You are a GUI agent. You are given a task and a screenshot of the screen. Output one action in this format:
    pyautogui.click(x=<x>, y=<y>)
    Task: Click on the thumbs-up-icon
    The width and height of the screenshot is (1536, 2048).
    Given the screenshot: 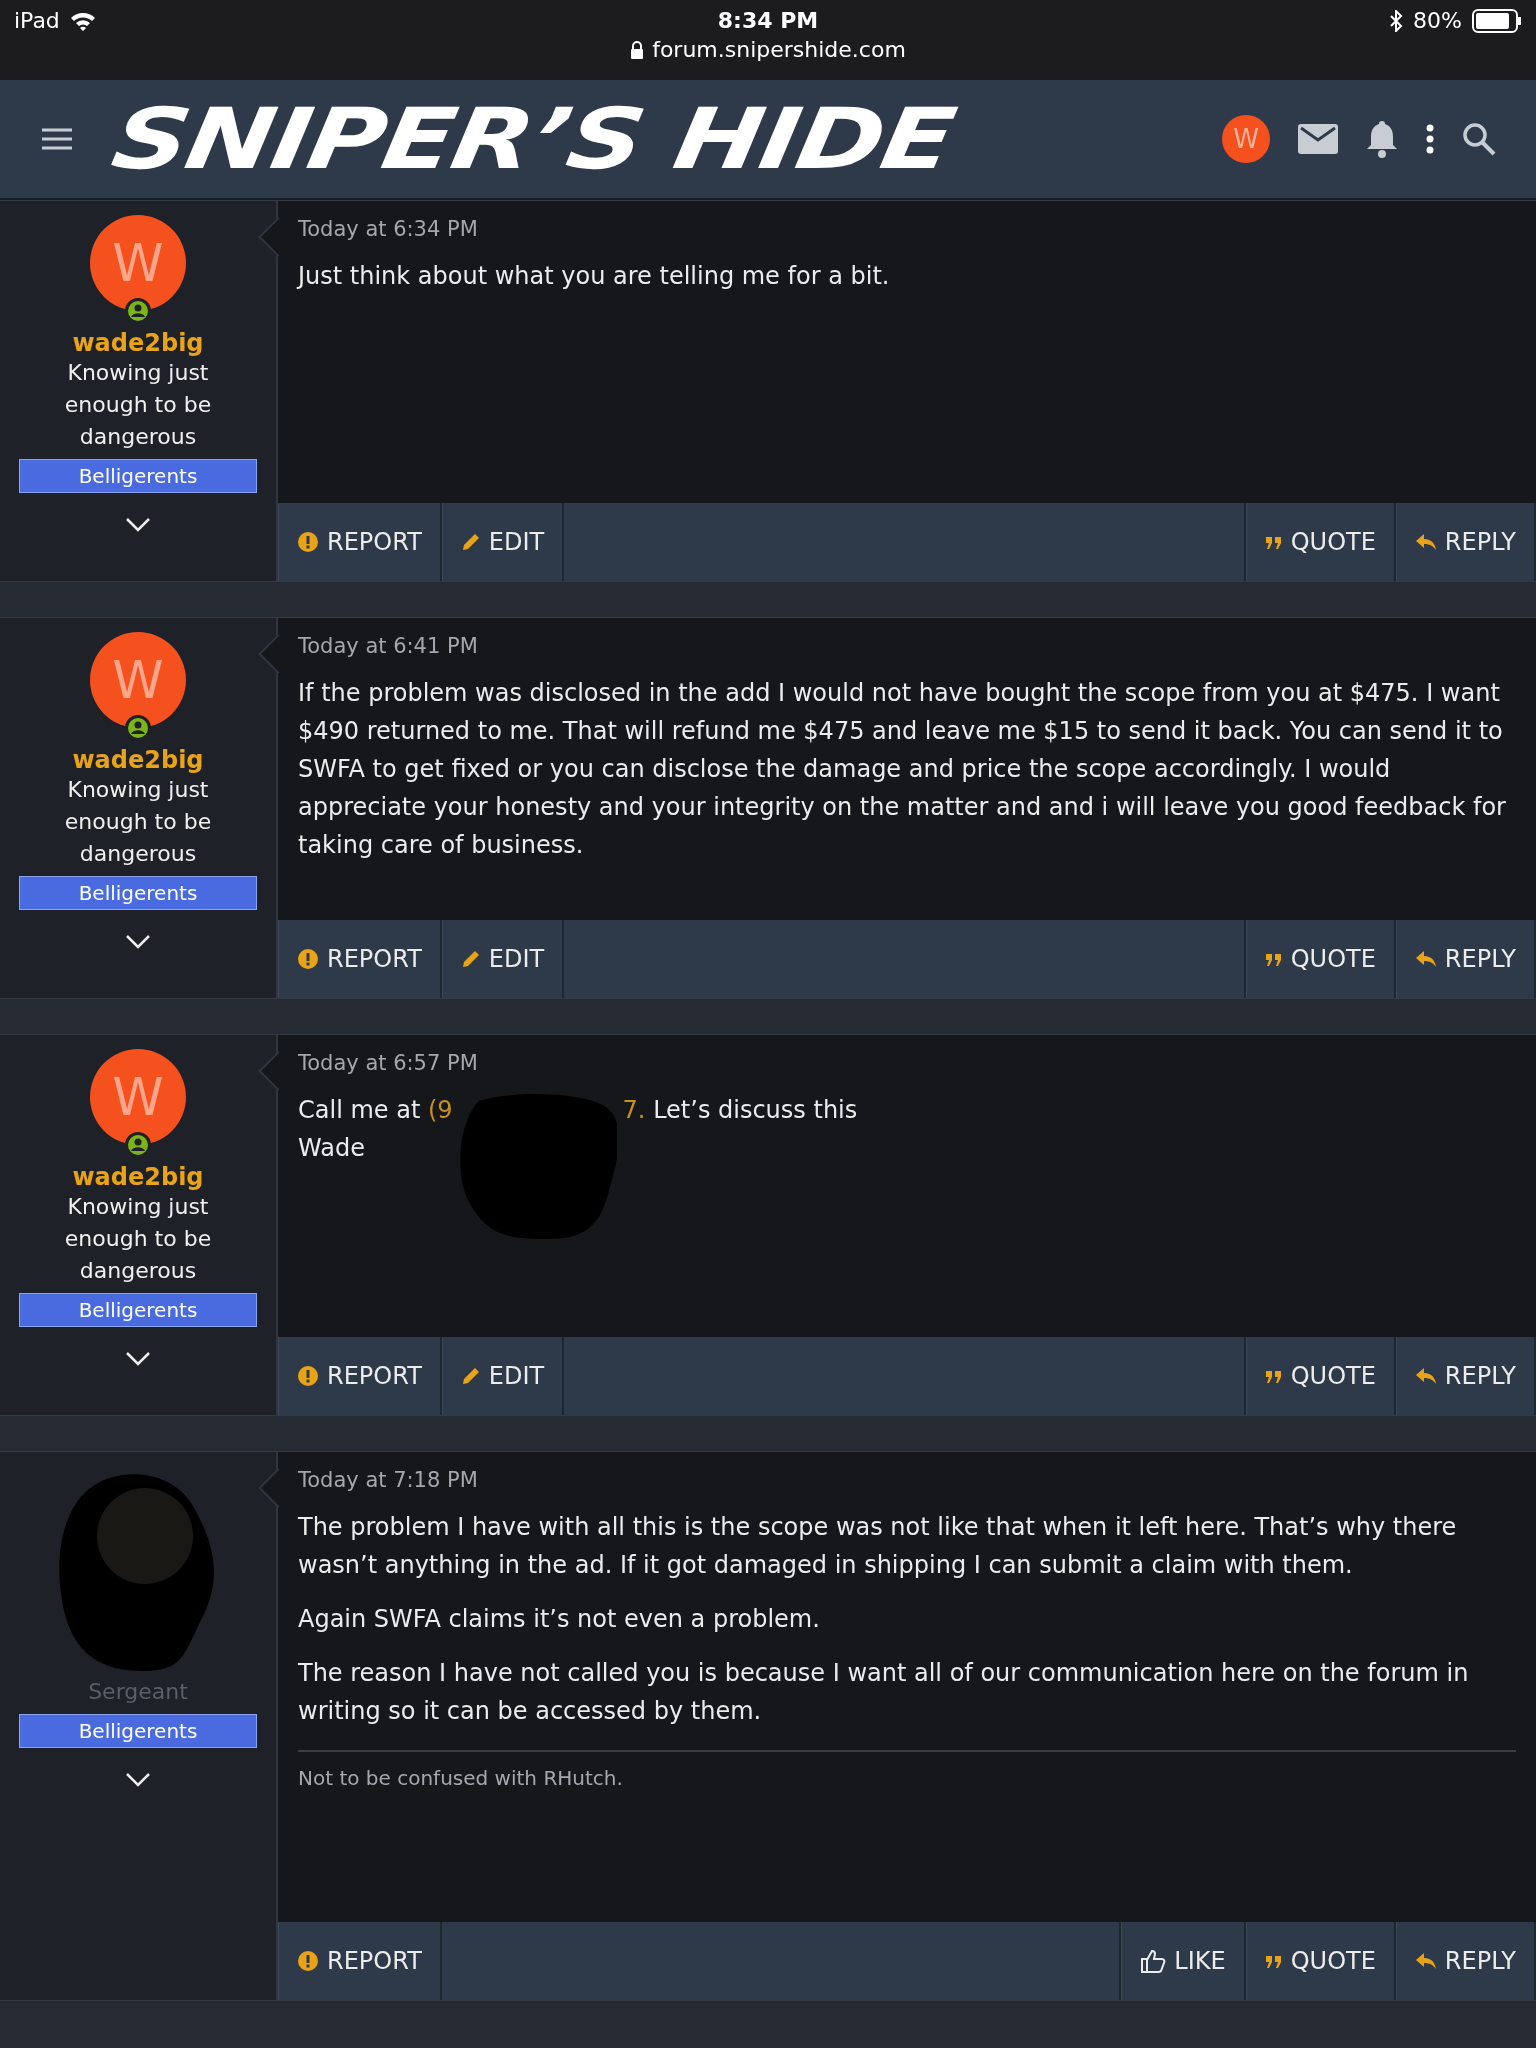 What is the action you would take?
    pyautogui.click(x=1153, y=1961)
    